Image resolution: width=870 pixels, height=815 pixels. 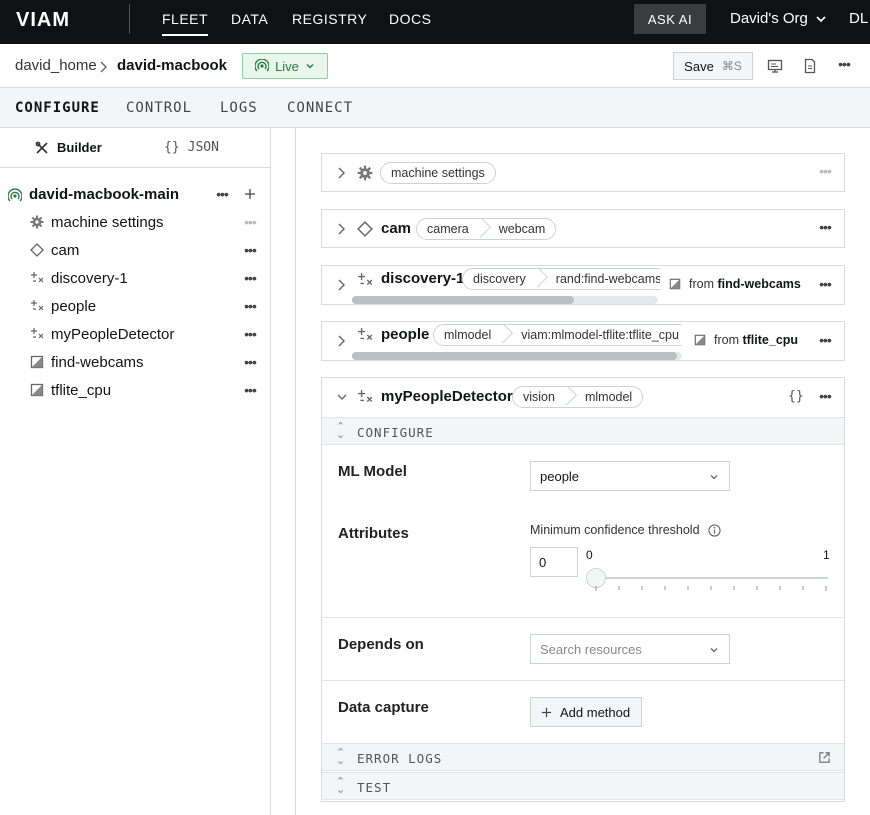 What do you see at coordinates (499, 279) in the screenshot?
I see `api-label: discovery` at bounding box center [499, 279].